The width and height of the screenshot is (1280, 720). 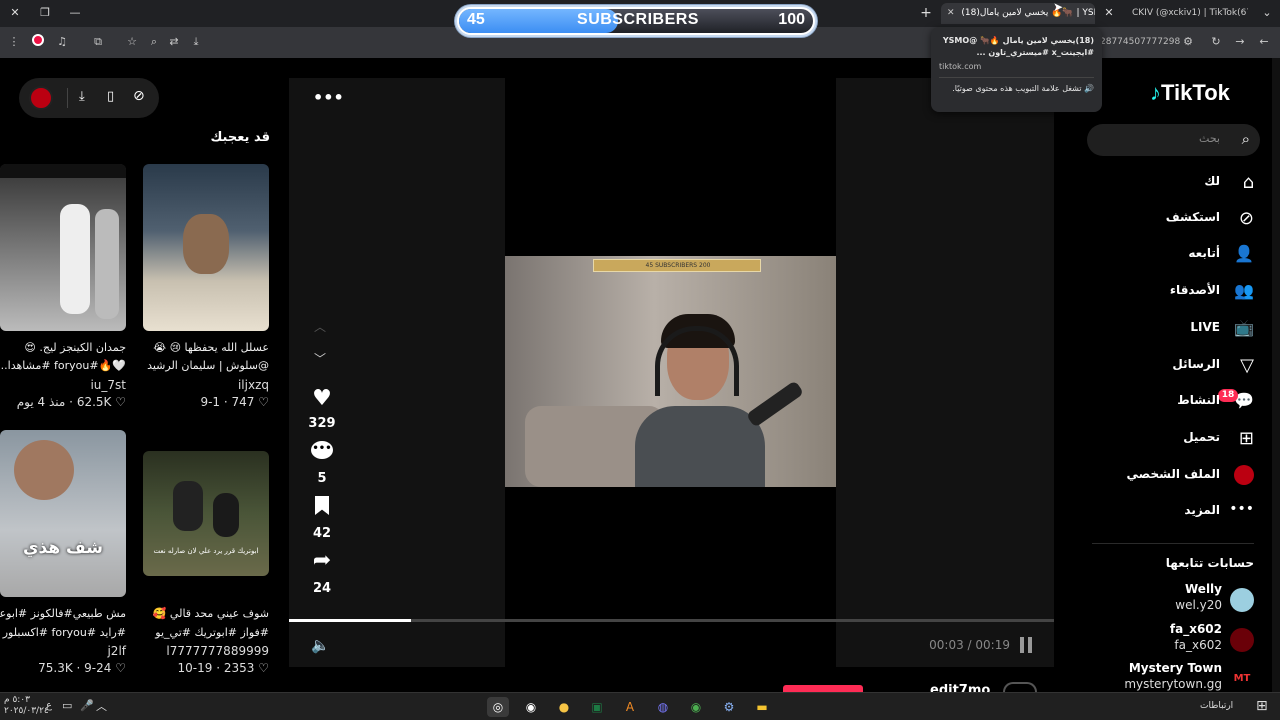 I want to click on card-stats: ♡ 747 · 9-1, so click(x=234, y=402).